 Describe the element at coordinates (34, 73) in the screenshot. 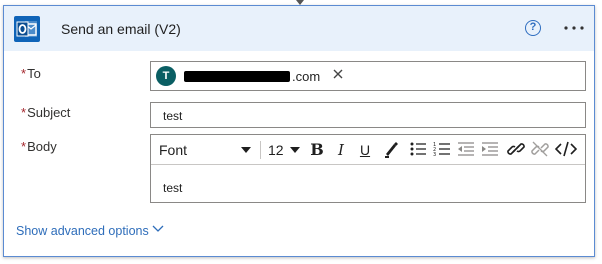

I see `to-label-text: To` at that location.